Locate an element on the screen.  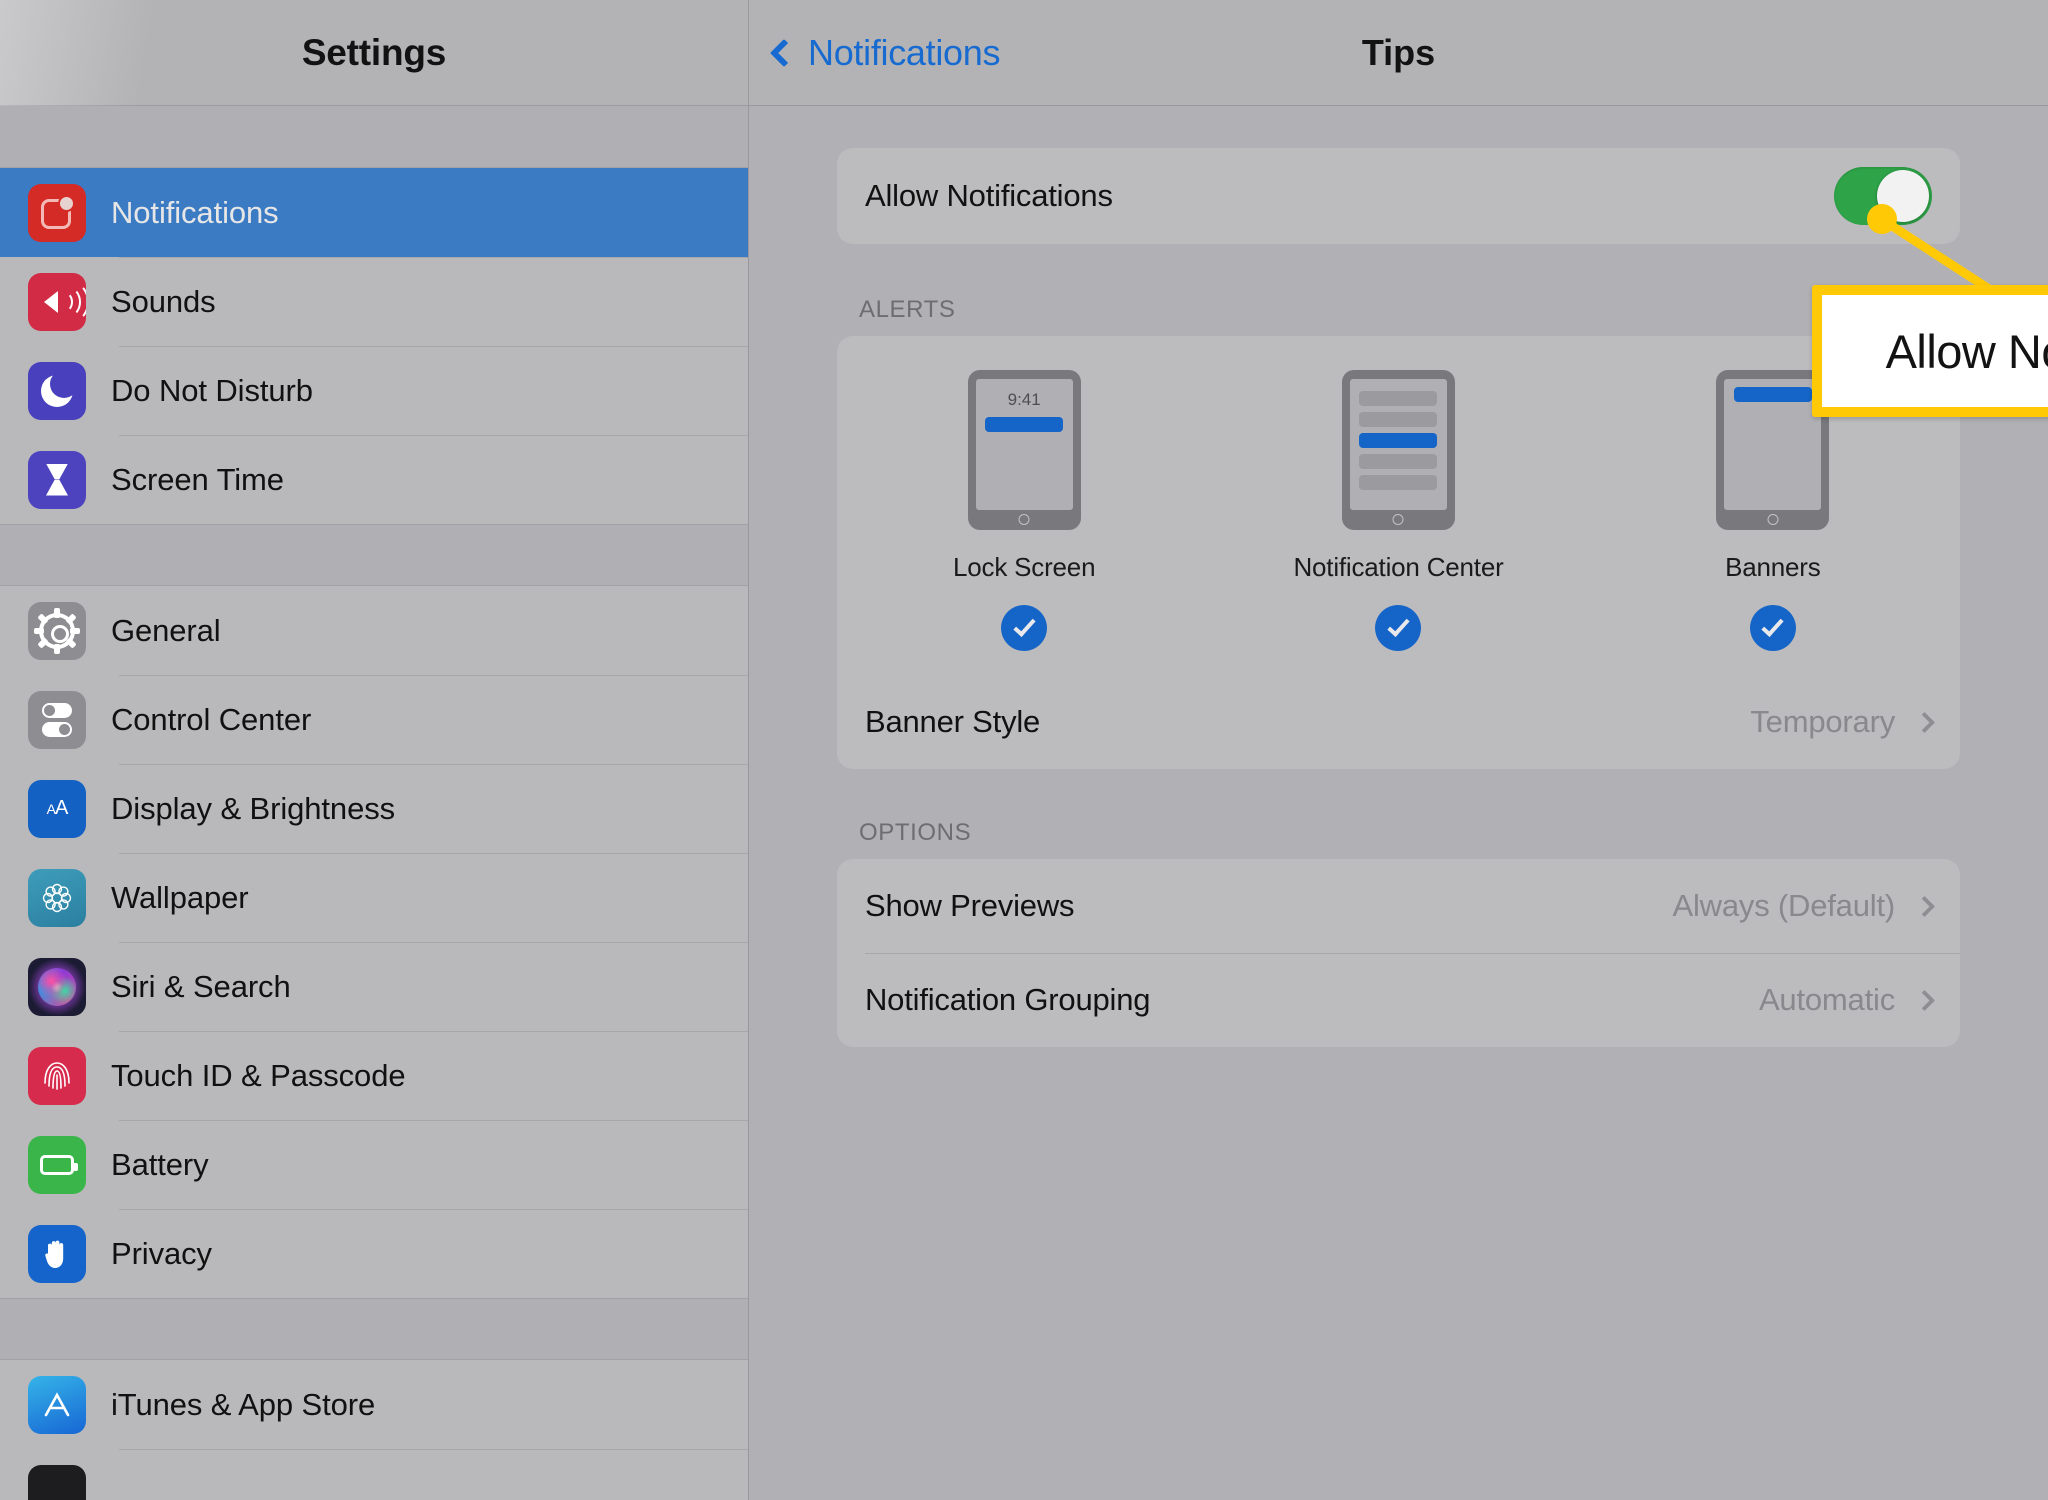
sidebar-item-label: General is located at coordinates (166, 630).